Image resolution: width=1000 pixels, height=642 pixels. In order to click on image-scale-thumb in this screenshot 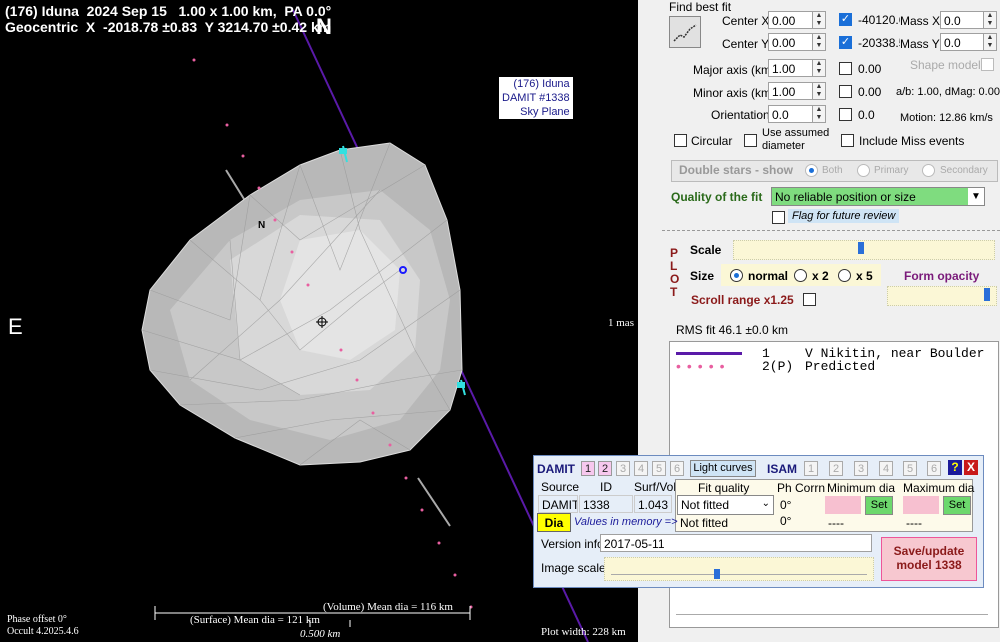, I will do `click(716, 574)`.